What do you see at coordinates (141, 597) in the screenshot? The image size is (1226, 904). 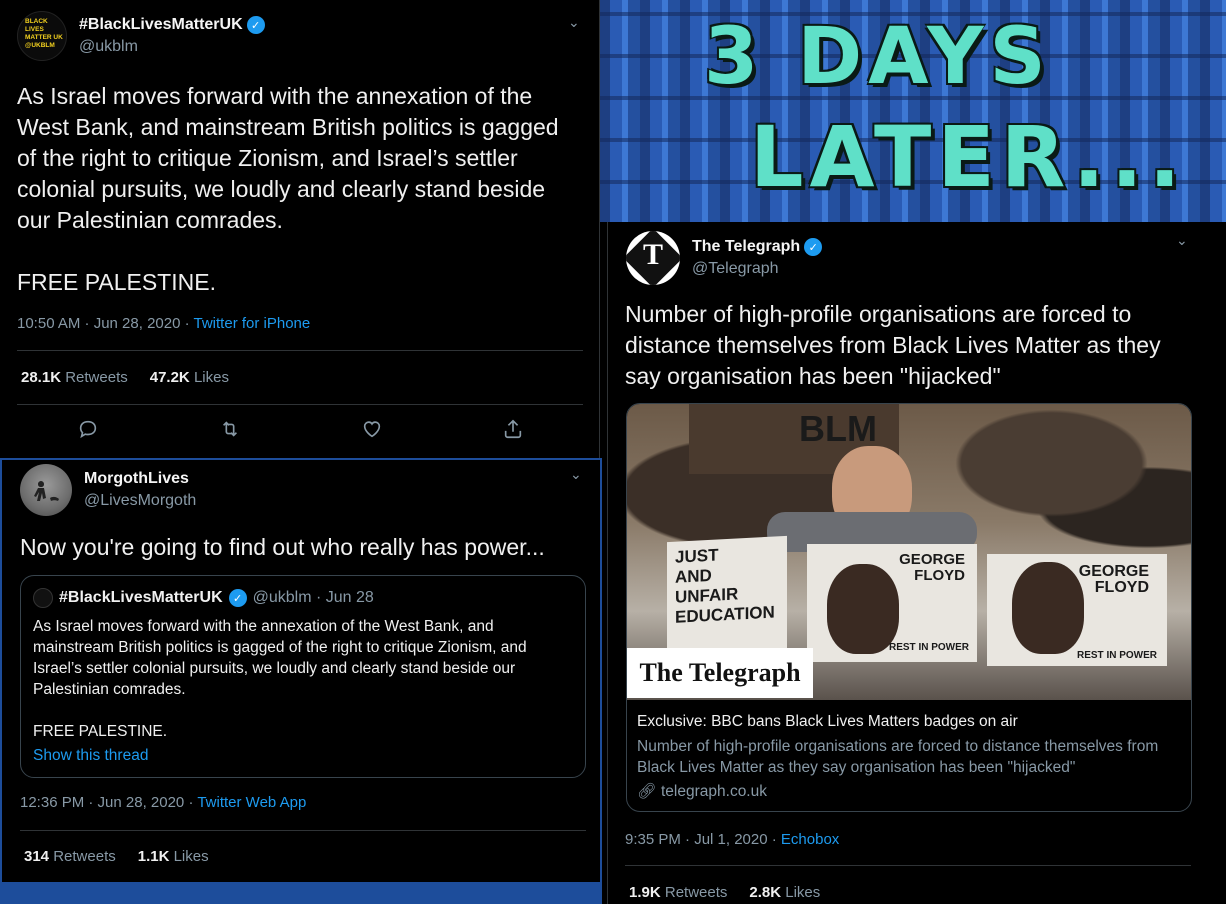 I see `quote-display-name: #BlackLivesMatterUK` at bounding box center [141, 597].